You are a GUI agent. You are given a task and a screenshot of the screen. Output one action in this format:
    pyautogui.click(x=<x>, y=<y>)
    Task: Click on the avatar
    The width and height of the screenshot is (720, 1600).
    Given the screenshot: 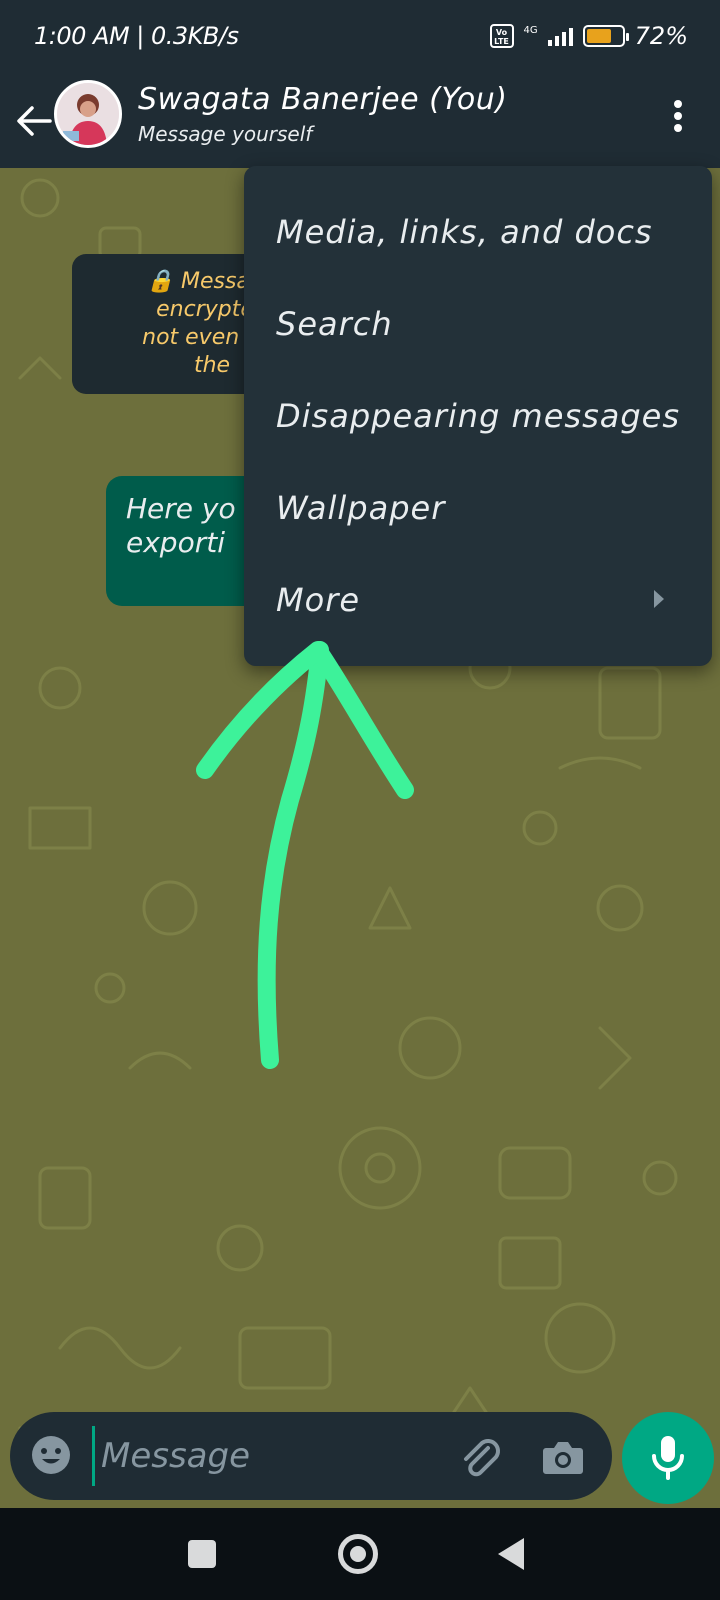 What is the action you would take?
    pyautogui.click(x=88, y=114)
    